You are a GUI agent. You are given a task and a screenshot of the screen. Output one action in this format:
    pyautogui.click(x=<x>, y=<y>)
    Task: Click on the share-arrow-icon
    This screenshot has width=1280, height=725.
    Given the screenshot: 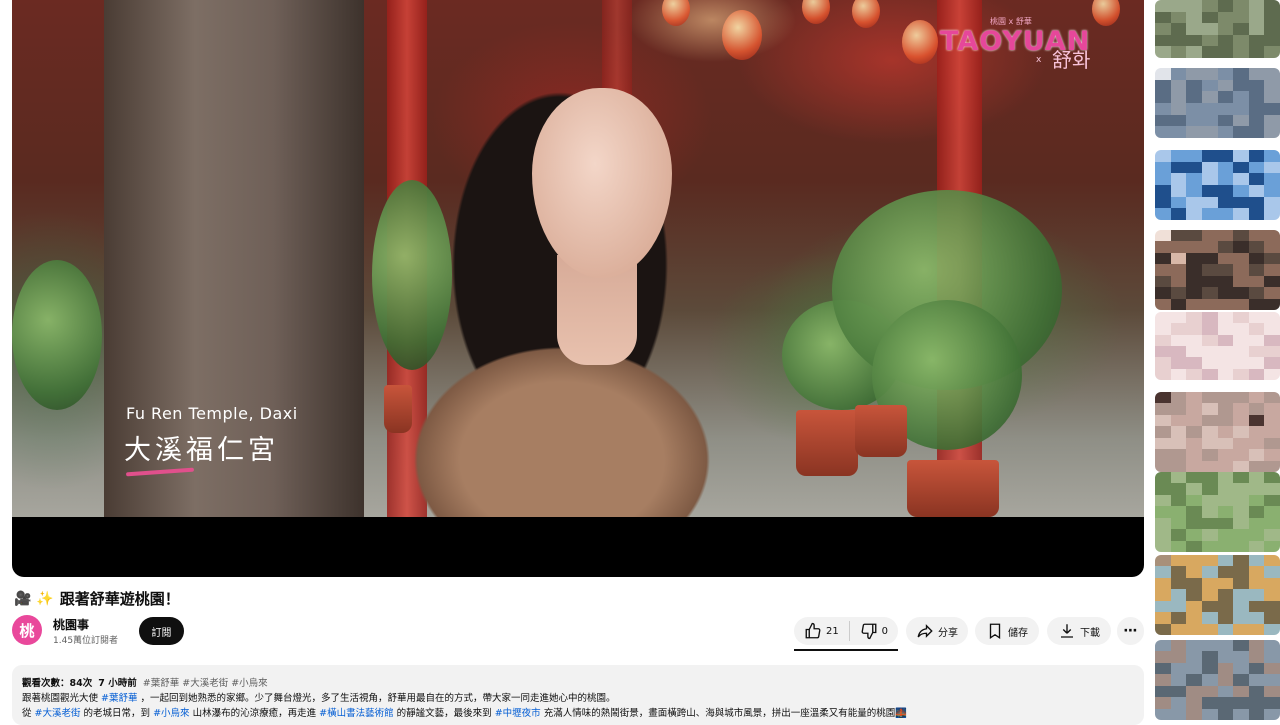 What is the action you would take?
    pyautogui.click(x=925, y=631)
    